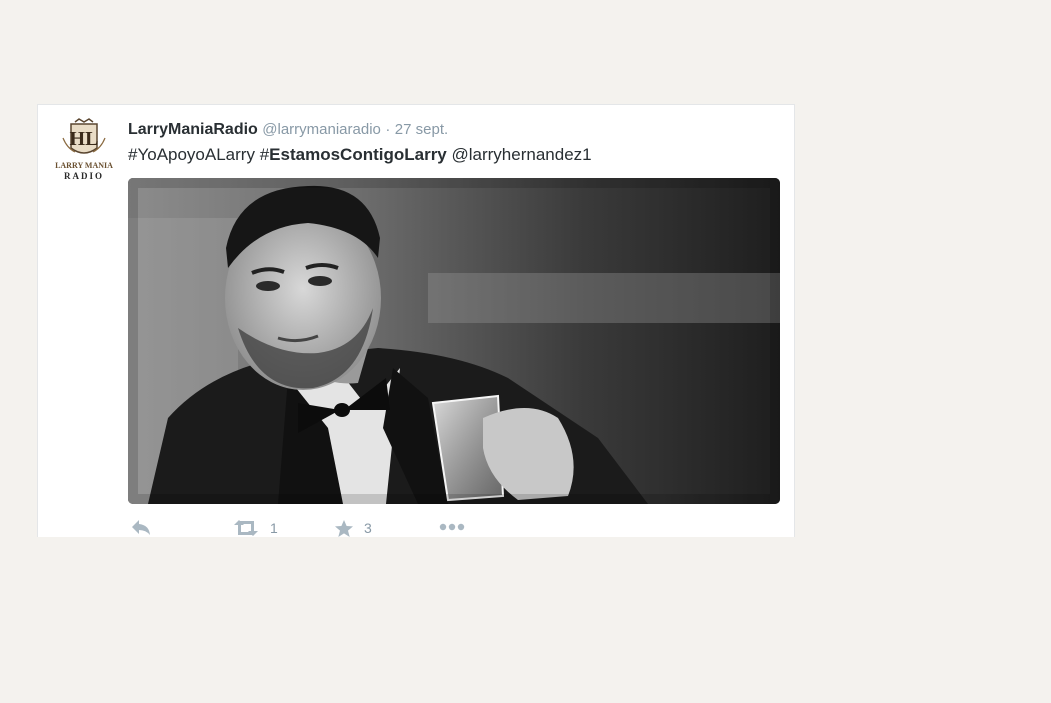 The height and width of the screenshot is (703, 1051). I want to click on user-handle: @larrymaniaradio, so click(321, 129).